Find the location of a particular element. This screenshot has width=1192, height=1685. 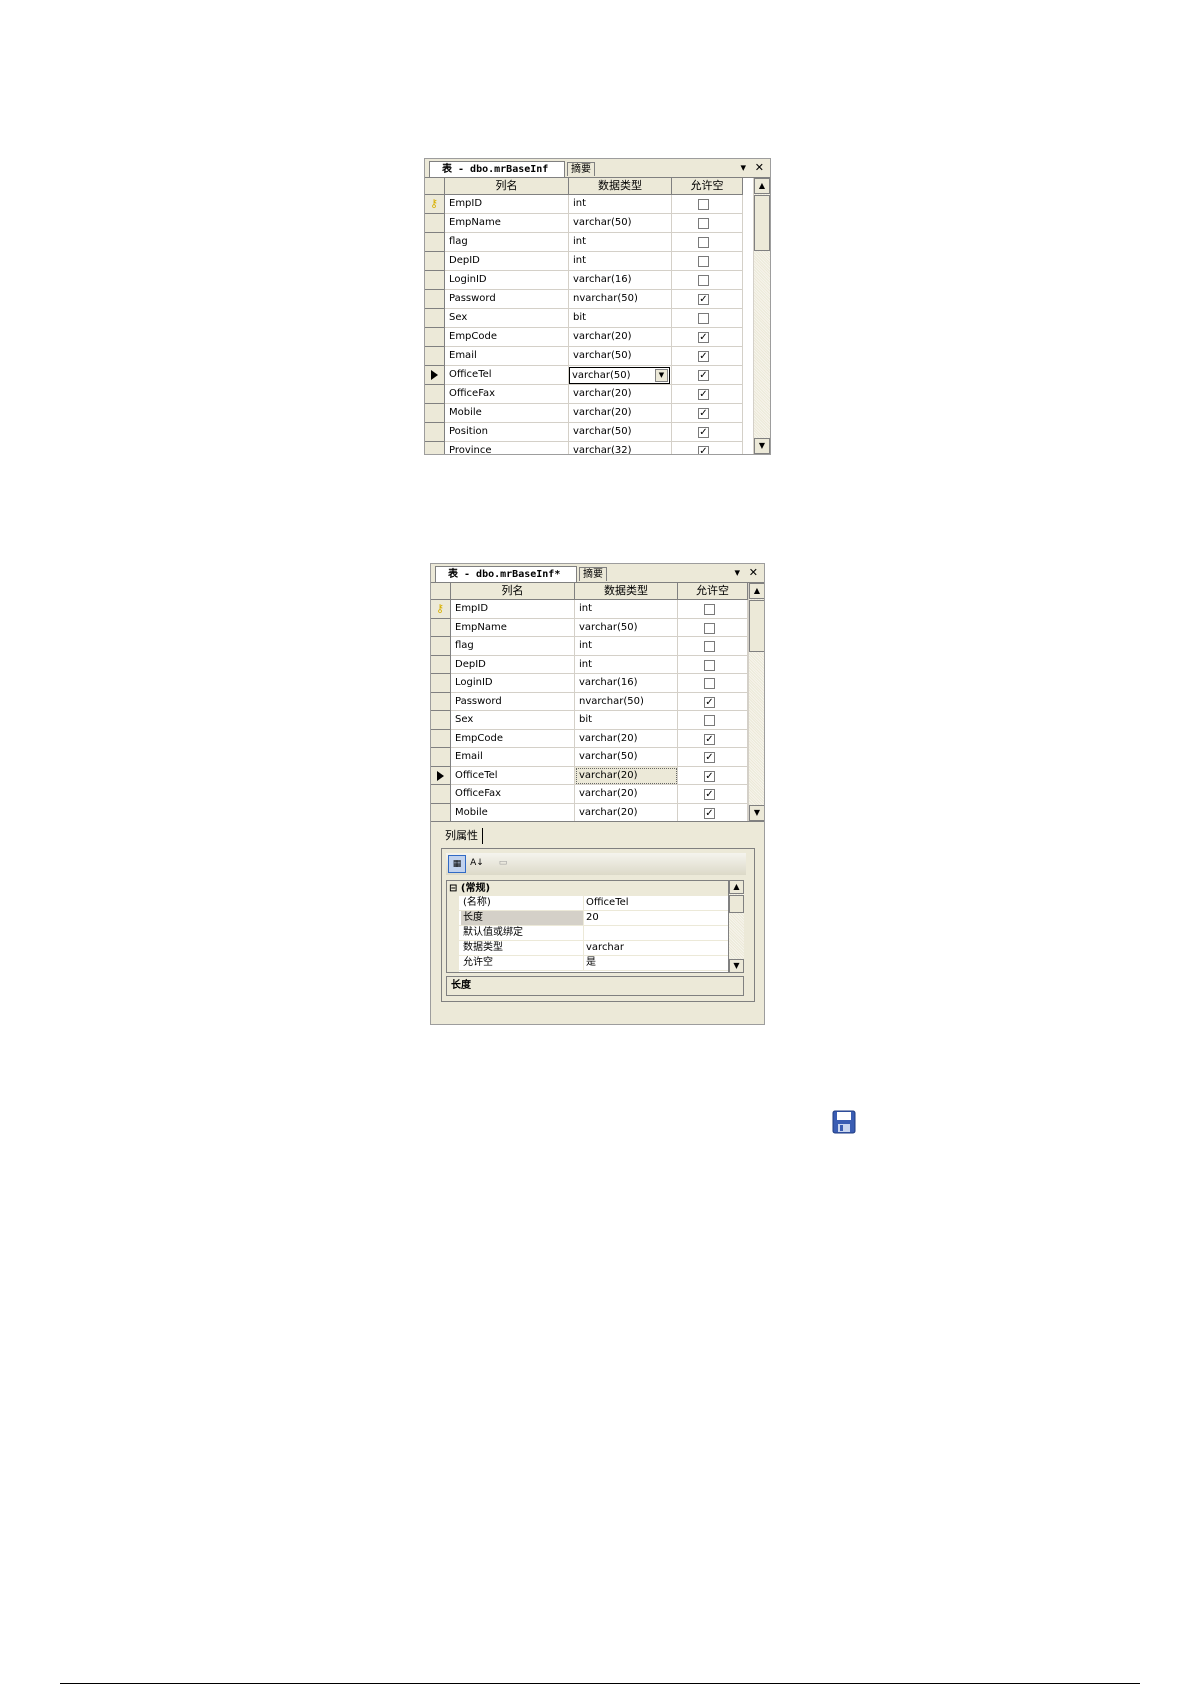

property-pages-icon: ▭ is located at coordinates (503, 864).